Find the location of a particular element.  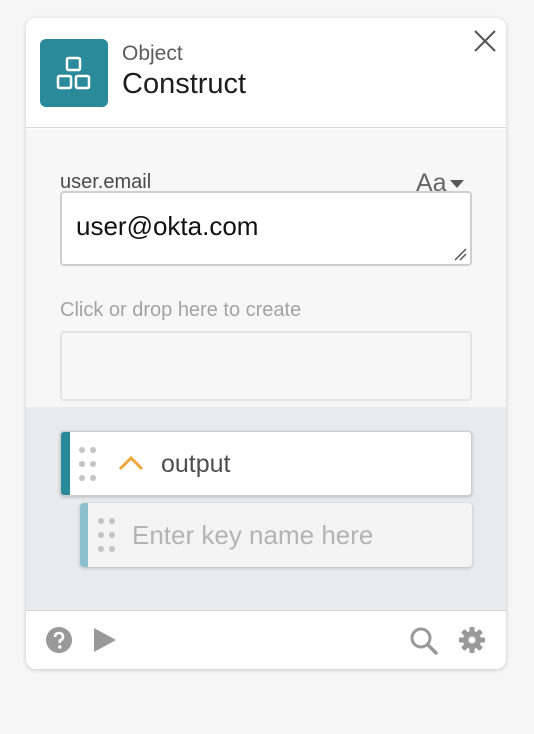

object-construct-icon is located at coordinates (74, 73).